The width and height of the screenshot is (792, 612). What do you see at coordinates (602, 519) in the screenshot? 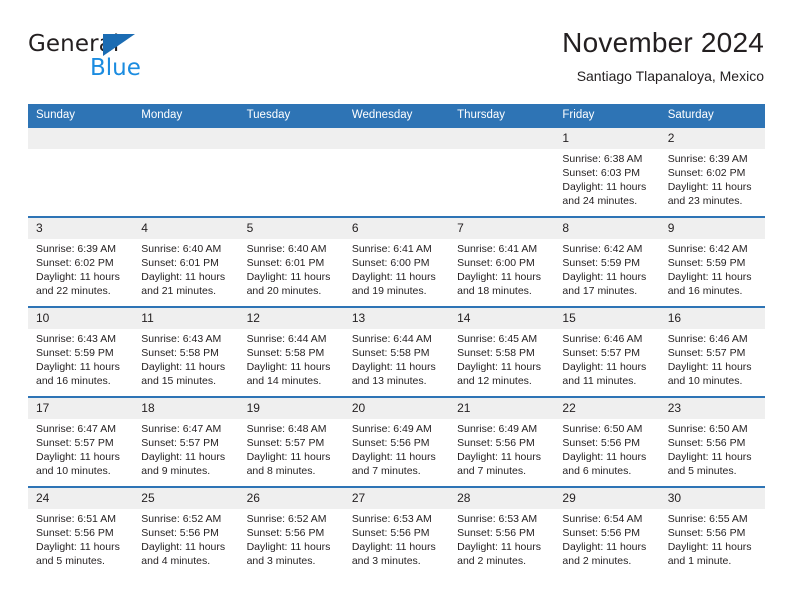
I see `sunrise-time: Sunrise: 6:54 AM` at bounding box center [602, 519].